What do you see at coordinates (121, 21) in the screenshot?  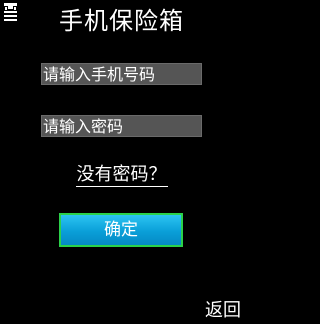 I see `page-title: 手机保险箱` at bounding box center [121, 21].